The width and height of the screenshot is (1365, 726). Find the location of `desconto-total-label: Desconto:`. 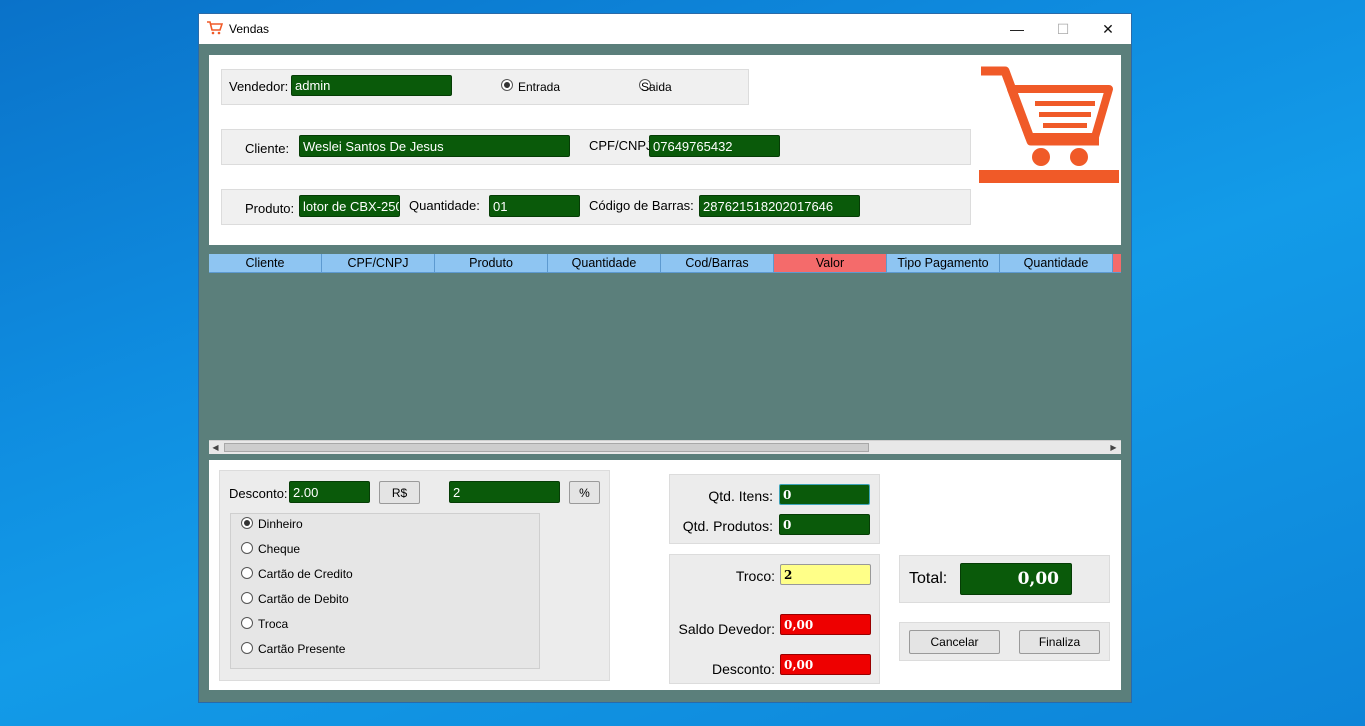

desconto-total-label: Desconto: is located at coordinates (743, 669).